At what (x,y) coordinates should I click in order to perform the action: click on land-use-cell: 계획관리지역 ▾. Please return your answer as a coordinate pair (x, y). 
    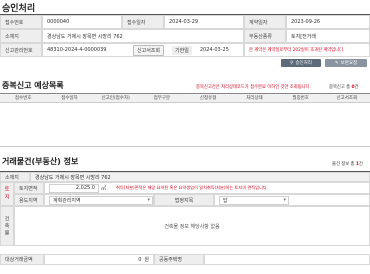
    Looking at the image, I should click on (99, 200).